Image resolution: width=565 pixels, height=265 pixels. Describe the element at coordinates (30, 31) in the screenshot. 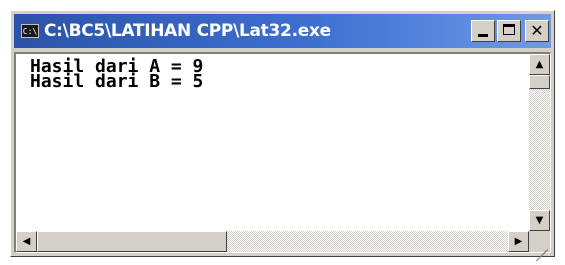

I see `console-app-icon: C:\` at that location.